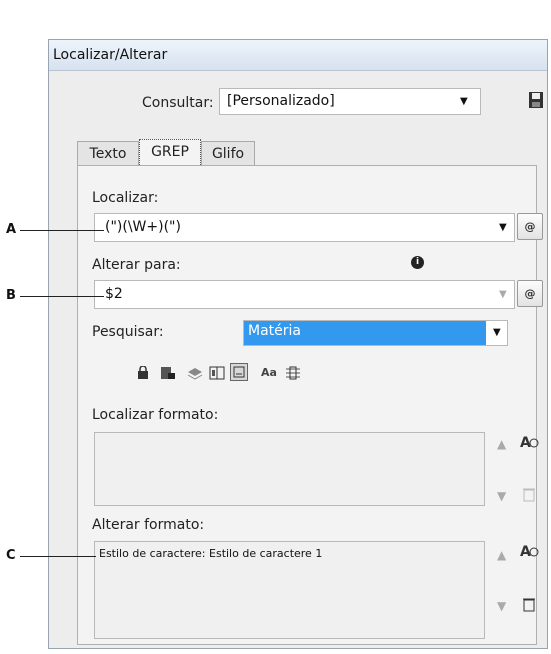 This screenshot has width=551, height=654. What do you see at coordinates (114, 294) in the screenshot?
I see `change-value: $2` at bounding box center [114, 294].